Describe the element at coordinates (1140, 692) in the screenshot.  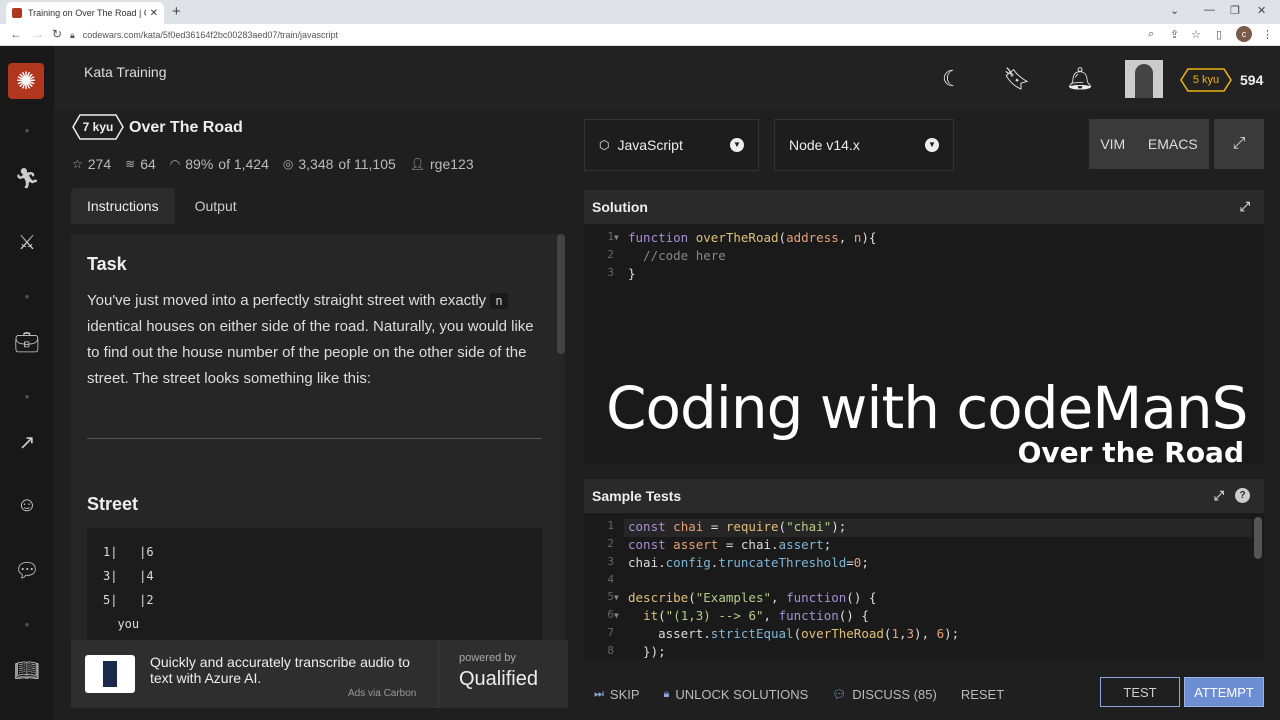
I see `test-button: TEST` at that location.